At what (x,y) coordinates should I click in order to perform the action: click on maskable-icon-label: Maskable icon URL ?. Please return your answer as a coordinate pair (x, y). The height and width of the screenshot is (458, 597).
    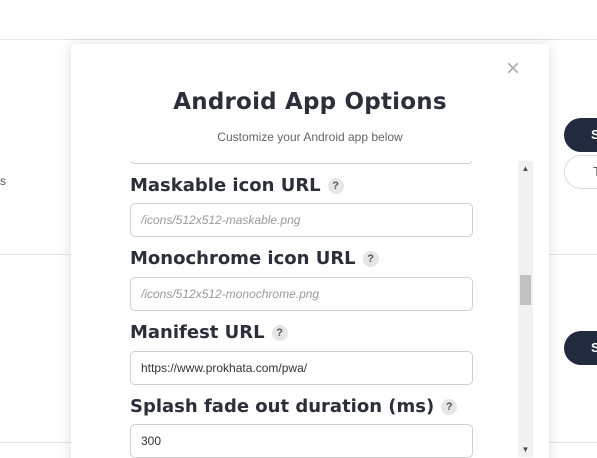
    Looking at the image, I should click on (237, 185).